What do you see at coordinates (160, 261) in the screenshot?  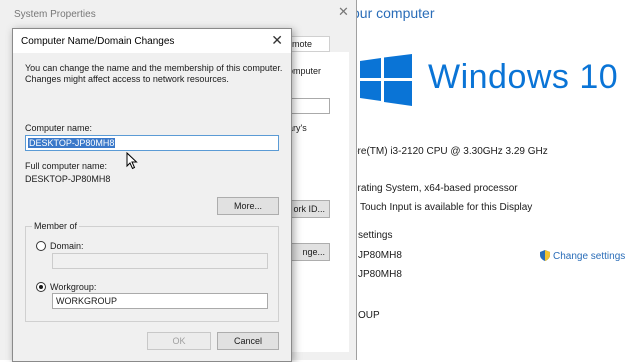 I see `domain-input` at bounding box center [160, 261].